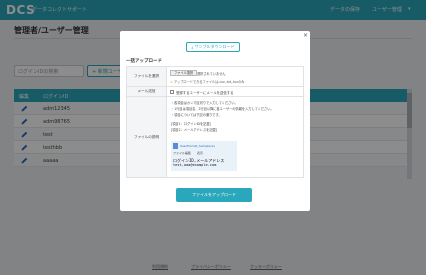  Describe the element at coordinates (172, 92) in the screenshot. I see `send-mail-checkbox` at that location.